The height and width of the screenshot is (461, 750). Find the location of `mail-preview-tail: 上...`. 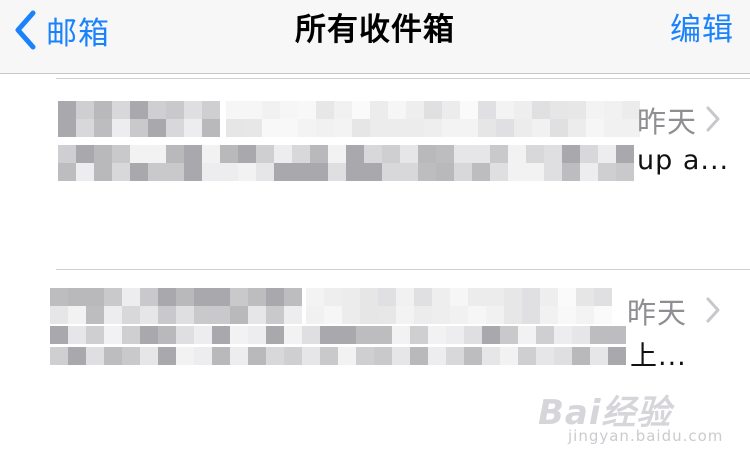

mail-preview-tail: 上... is located at coordinates (658, 356).